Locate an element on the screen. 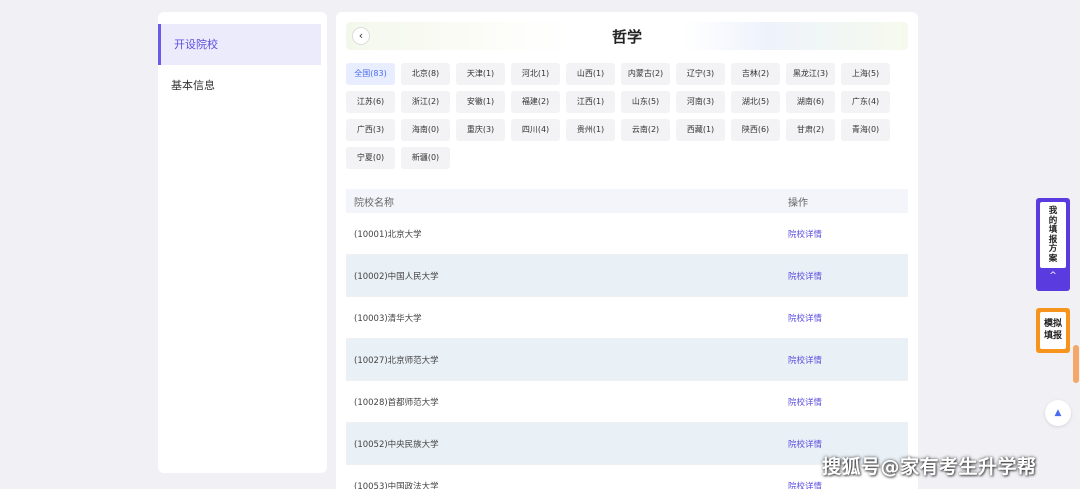 The height and width of the screenshot is (489, 1080). simulate-fill-label: 模拟 填报 is located at coordinates (1053, 330).